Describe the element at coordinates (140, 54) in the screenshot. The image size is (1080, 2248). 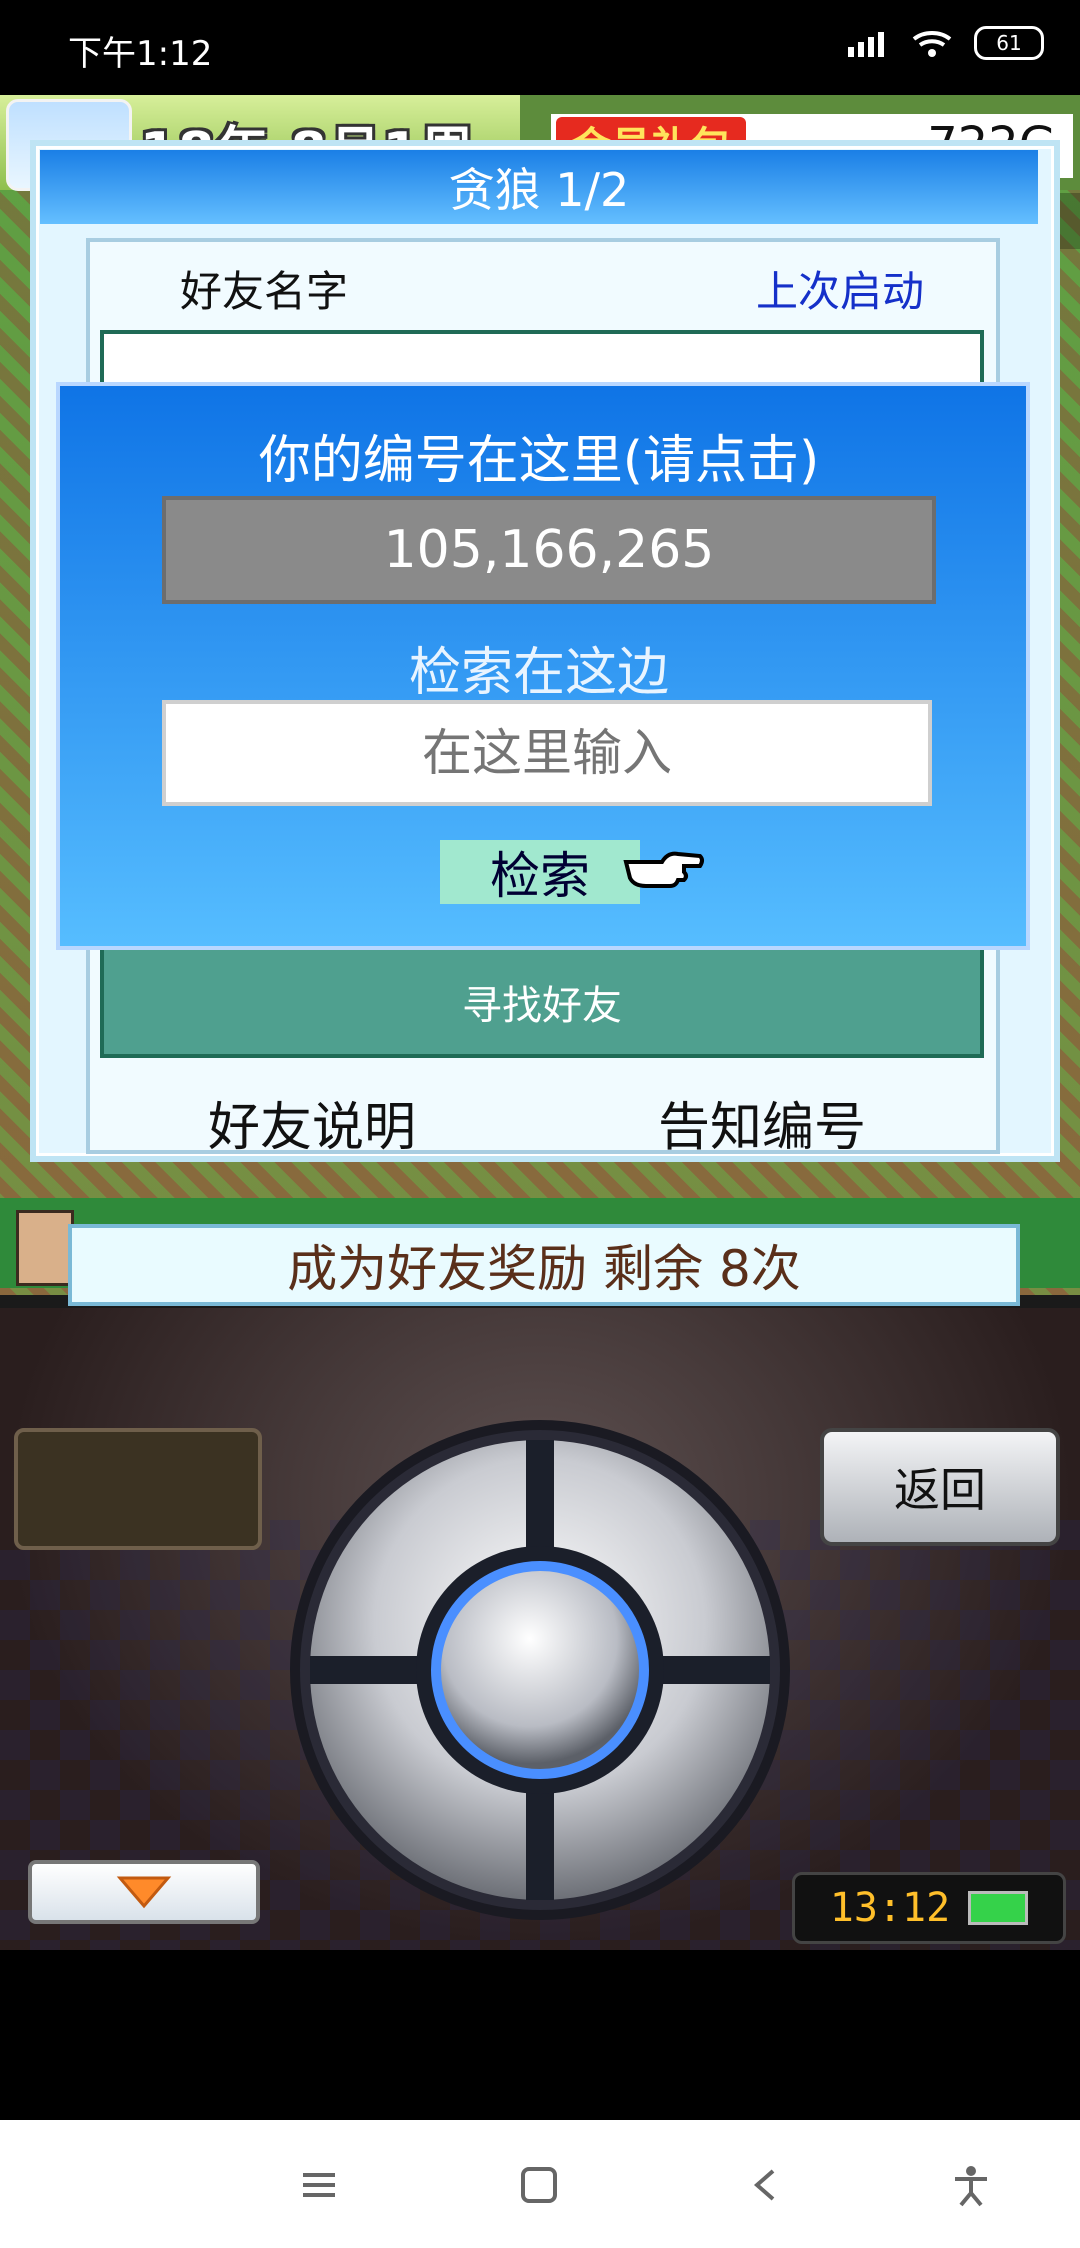
I see `status-time: 下午1:12` at that location.